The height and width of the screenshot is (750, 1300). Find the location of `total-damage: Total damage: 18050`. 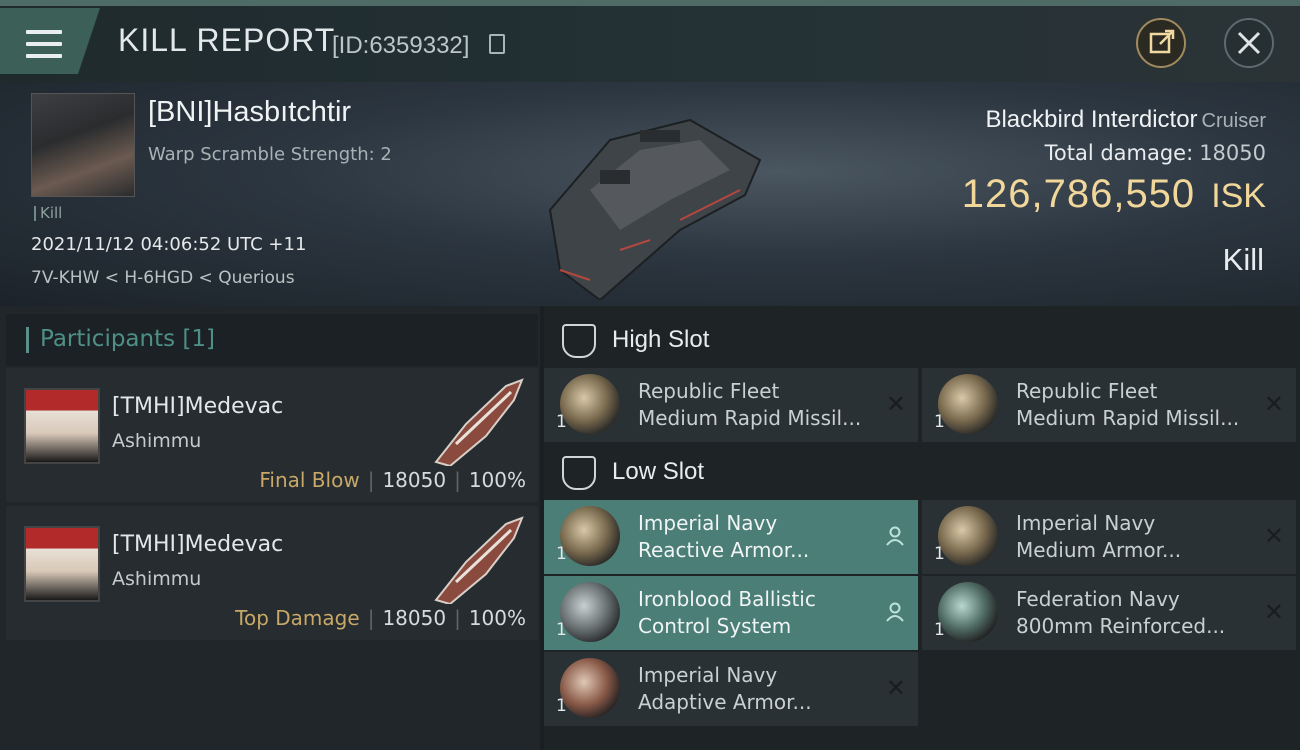

total-damage: Total damage: 18050 is located at coordinates (1155, 153).